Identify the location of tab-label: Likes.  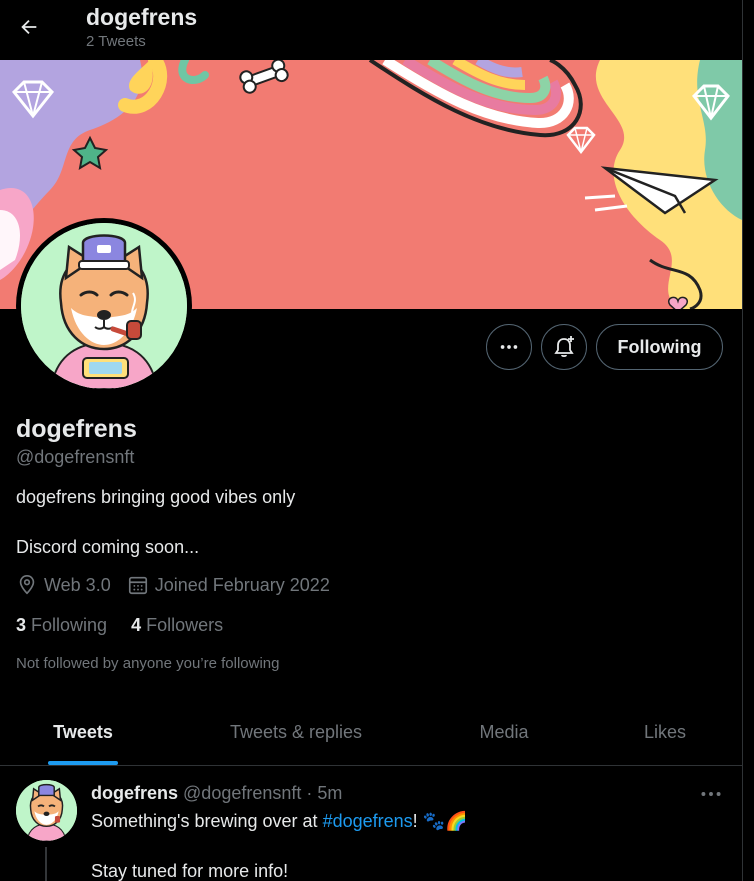
(665, 732).